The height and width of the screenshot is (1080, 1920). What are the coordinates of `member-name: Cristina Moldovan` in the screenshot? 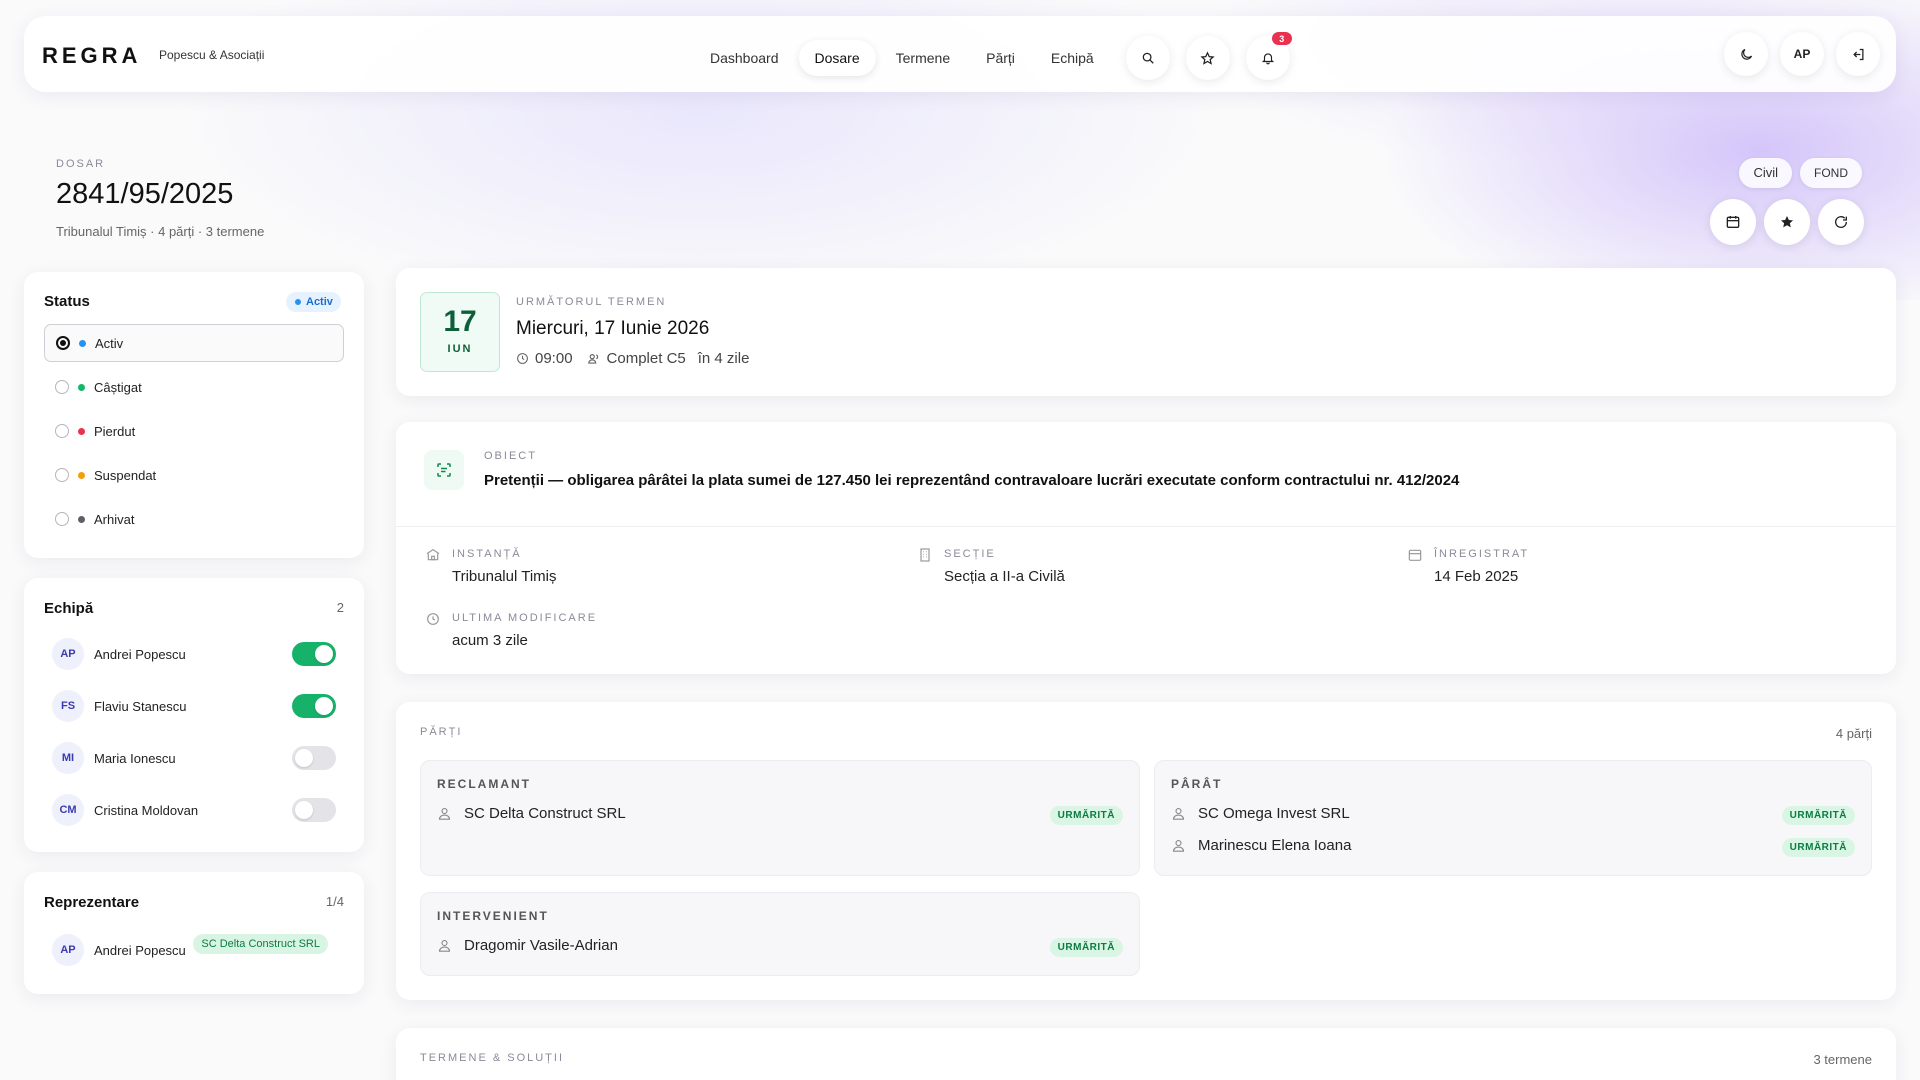 It's located at (146, 810).